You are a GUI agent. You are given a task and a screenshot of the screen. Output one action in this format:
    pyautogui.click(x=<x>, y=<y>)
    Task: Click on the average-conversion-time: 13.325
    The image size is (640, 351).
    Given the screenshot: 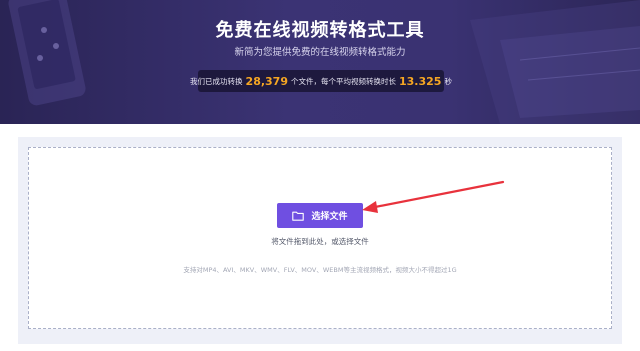 What is the action you would take?
    pyautogui.click(x=420, y=81)
    